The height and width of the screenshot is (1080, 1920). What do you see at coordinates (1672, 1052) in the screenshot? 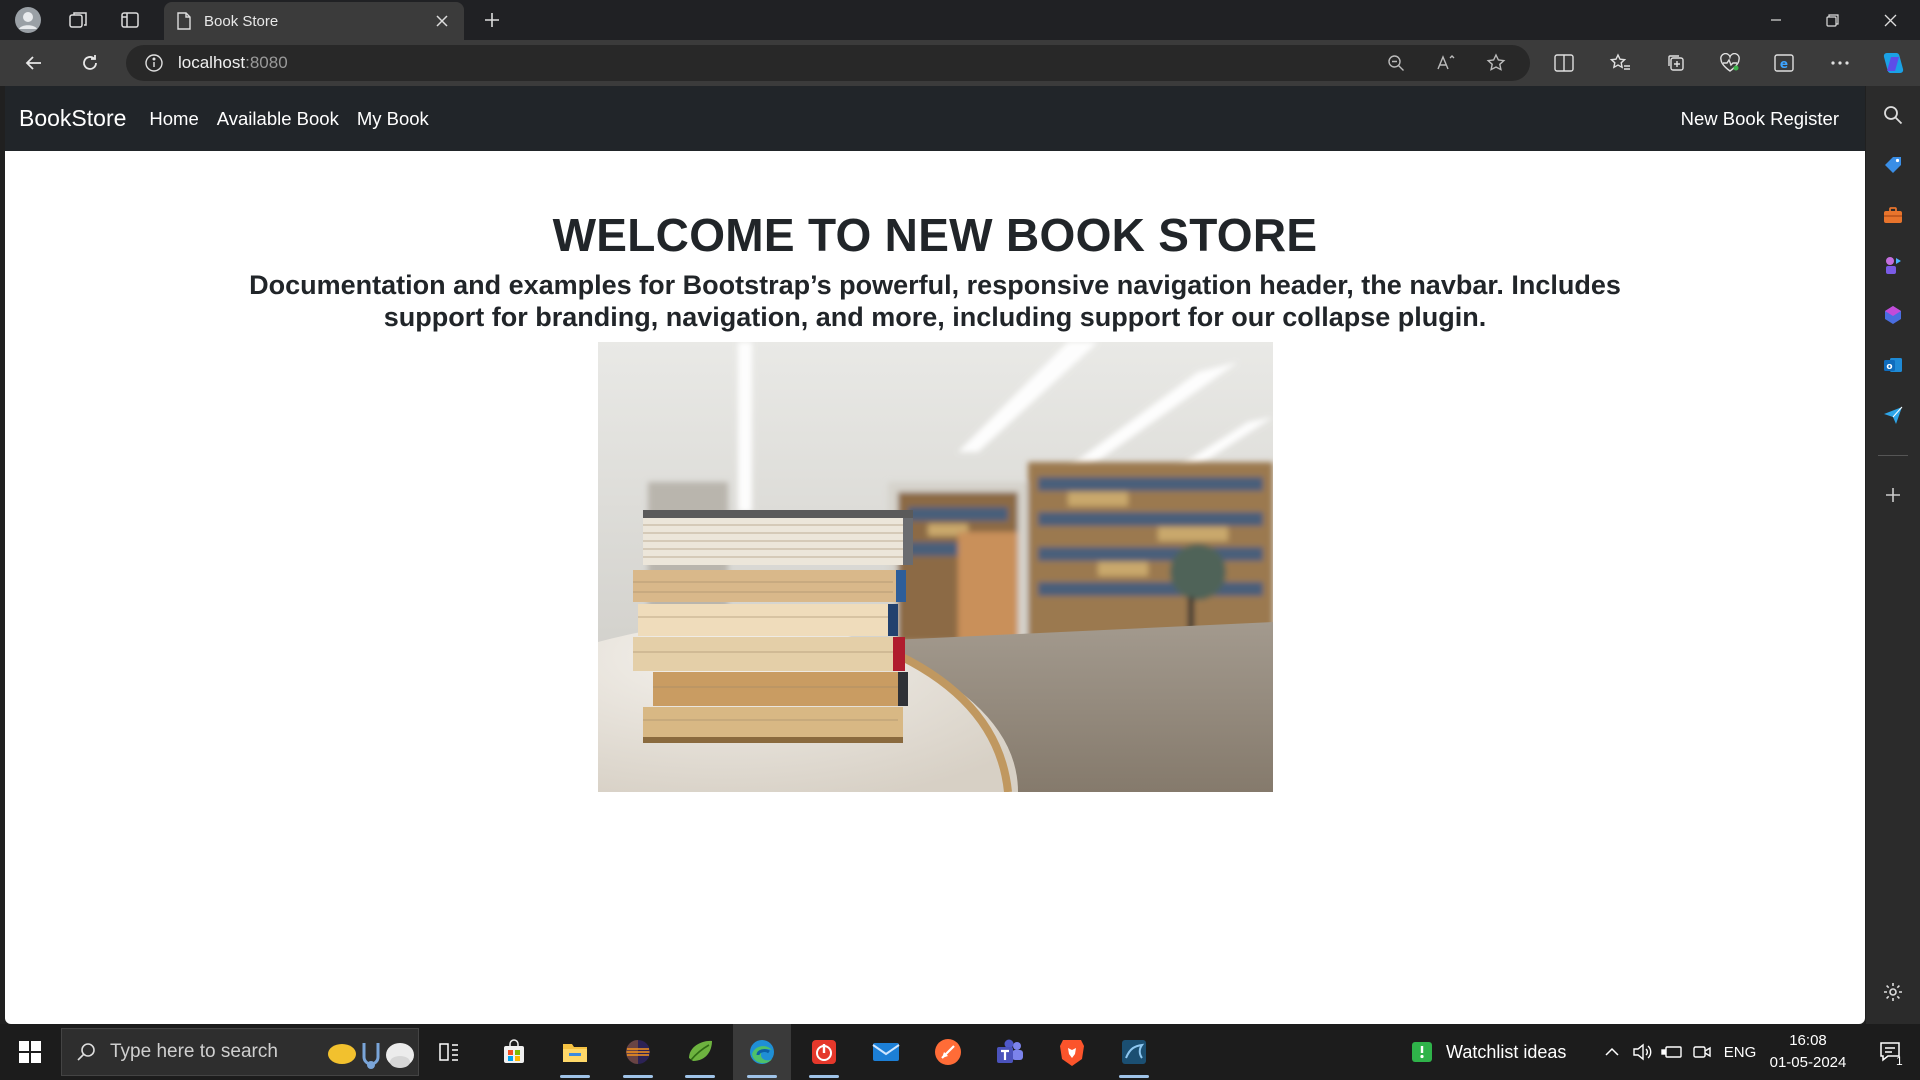
I see `battery-icon` at bounding box center [1672, 1052].